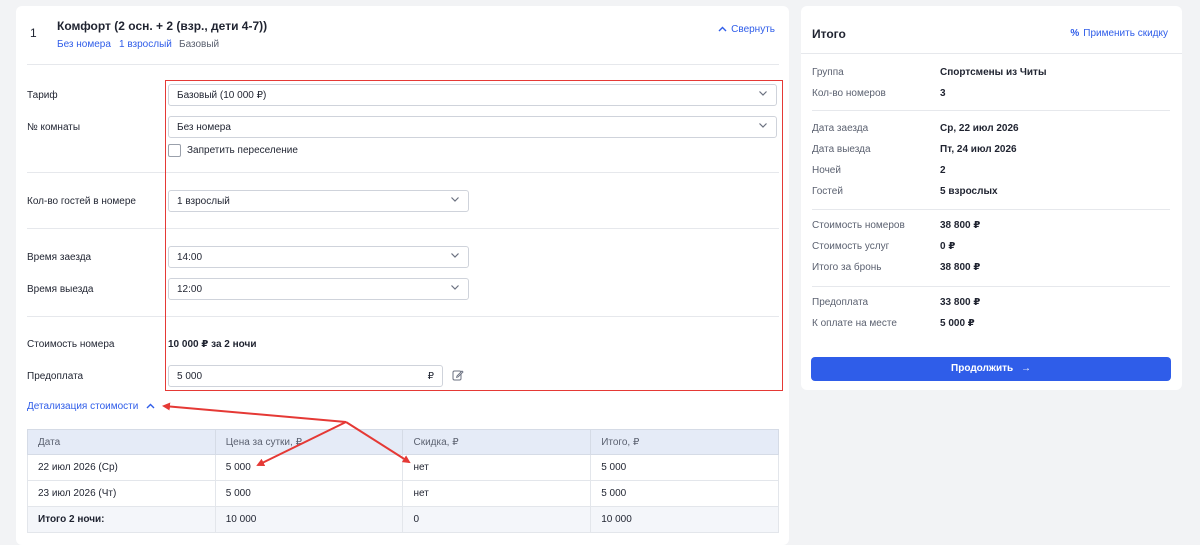  Describe the element at coordinates (858, 225) in the screenshot. I see `rooms-cost-label: Стоимость номеров` at that location.